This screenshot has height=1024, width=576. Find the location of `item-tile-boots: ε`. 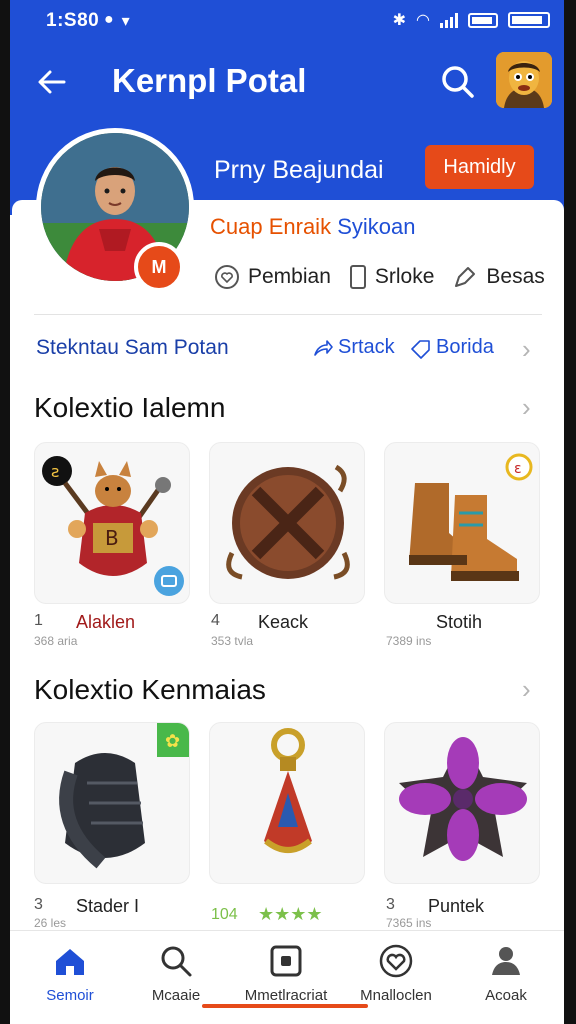

item-tile-boots: ε is located at coordinates (462, 523).